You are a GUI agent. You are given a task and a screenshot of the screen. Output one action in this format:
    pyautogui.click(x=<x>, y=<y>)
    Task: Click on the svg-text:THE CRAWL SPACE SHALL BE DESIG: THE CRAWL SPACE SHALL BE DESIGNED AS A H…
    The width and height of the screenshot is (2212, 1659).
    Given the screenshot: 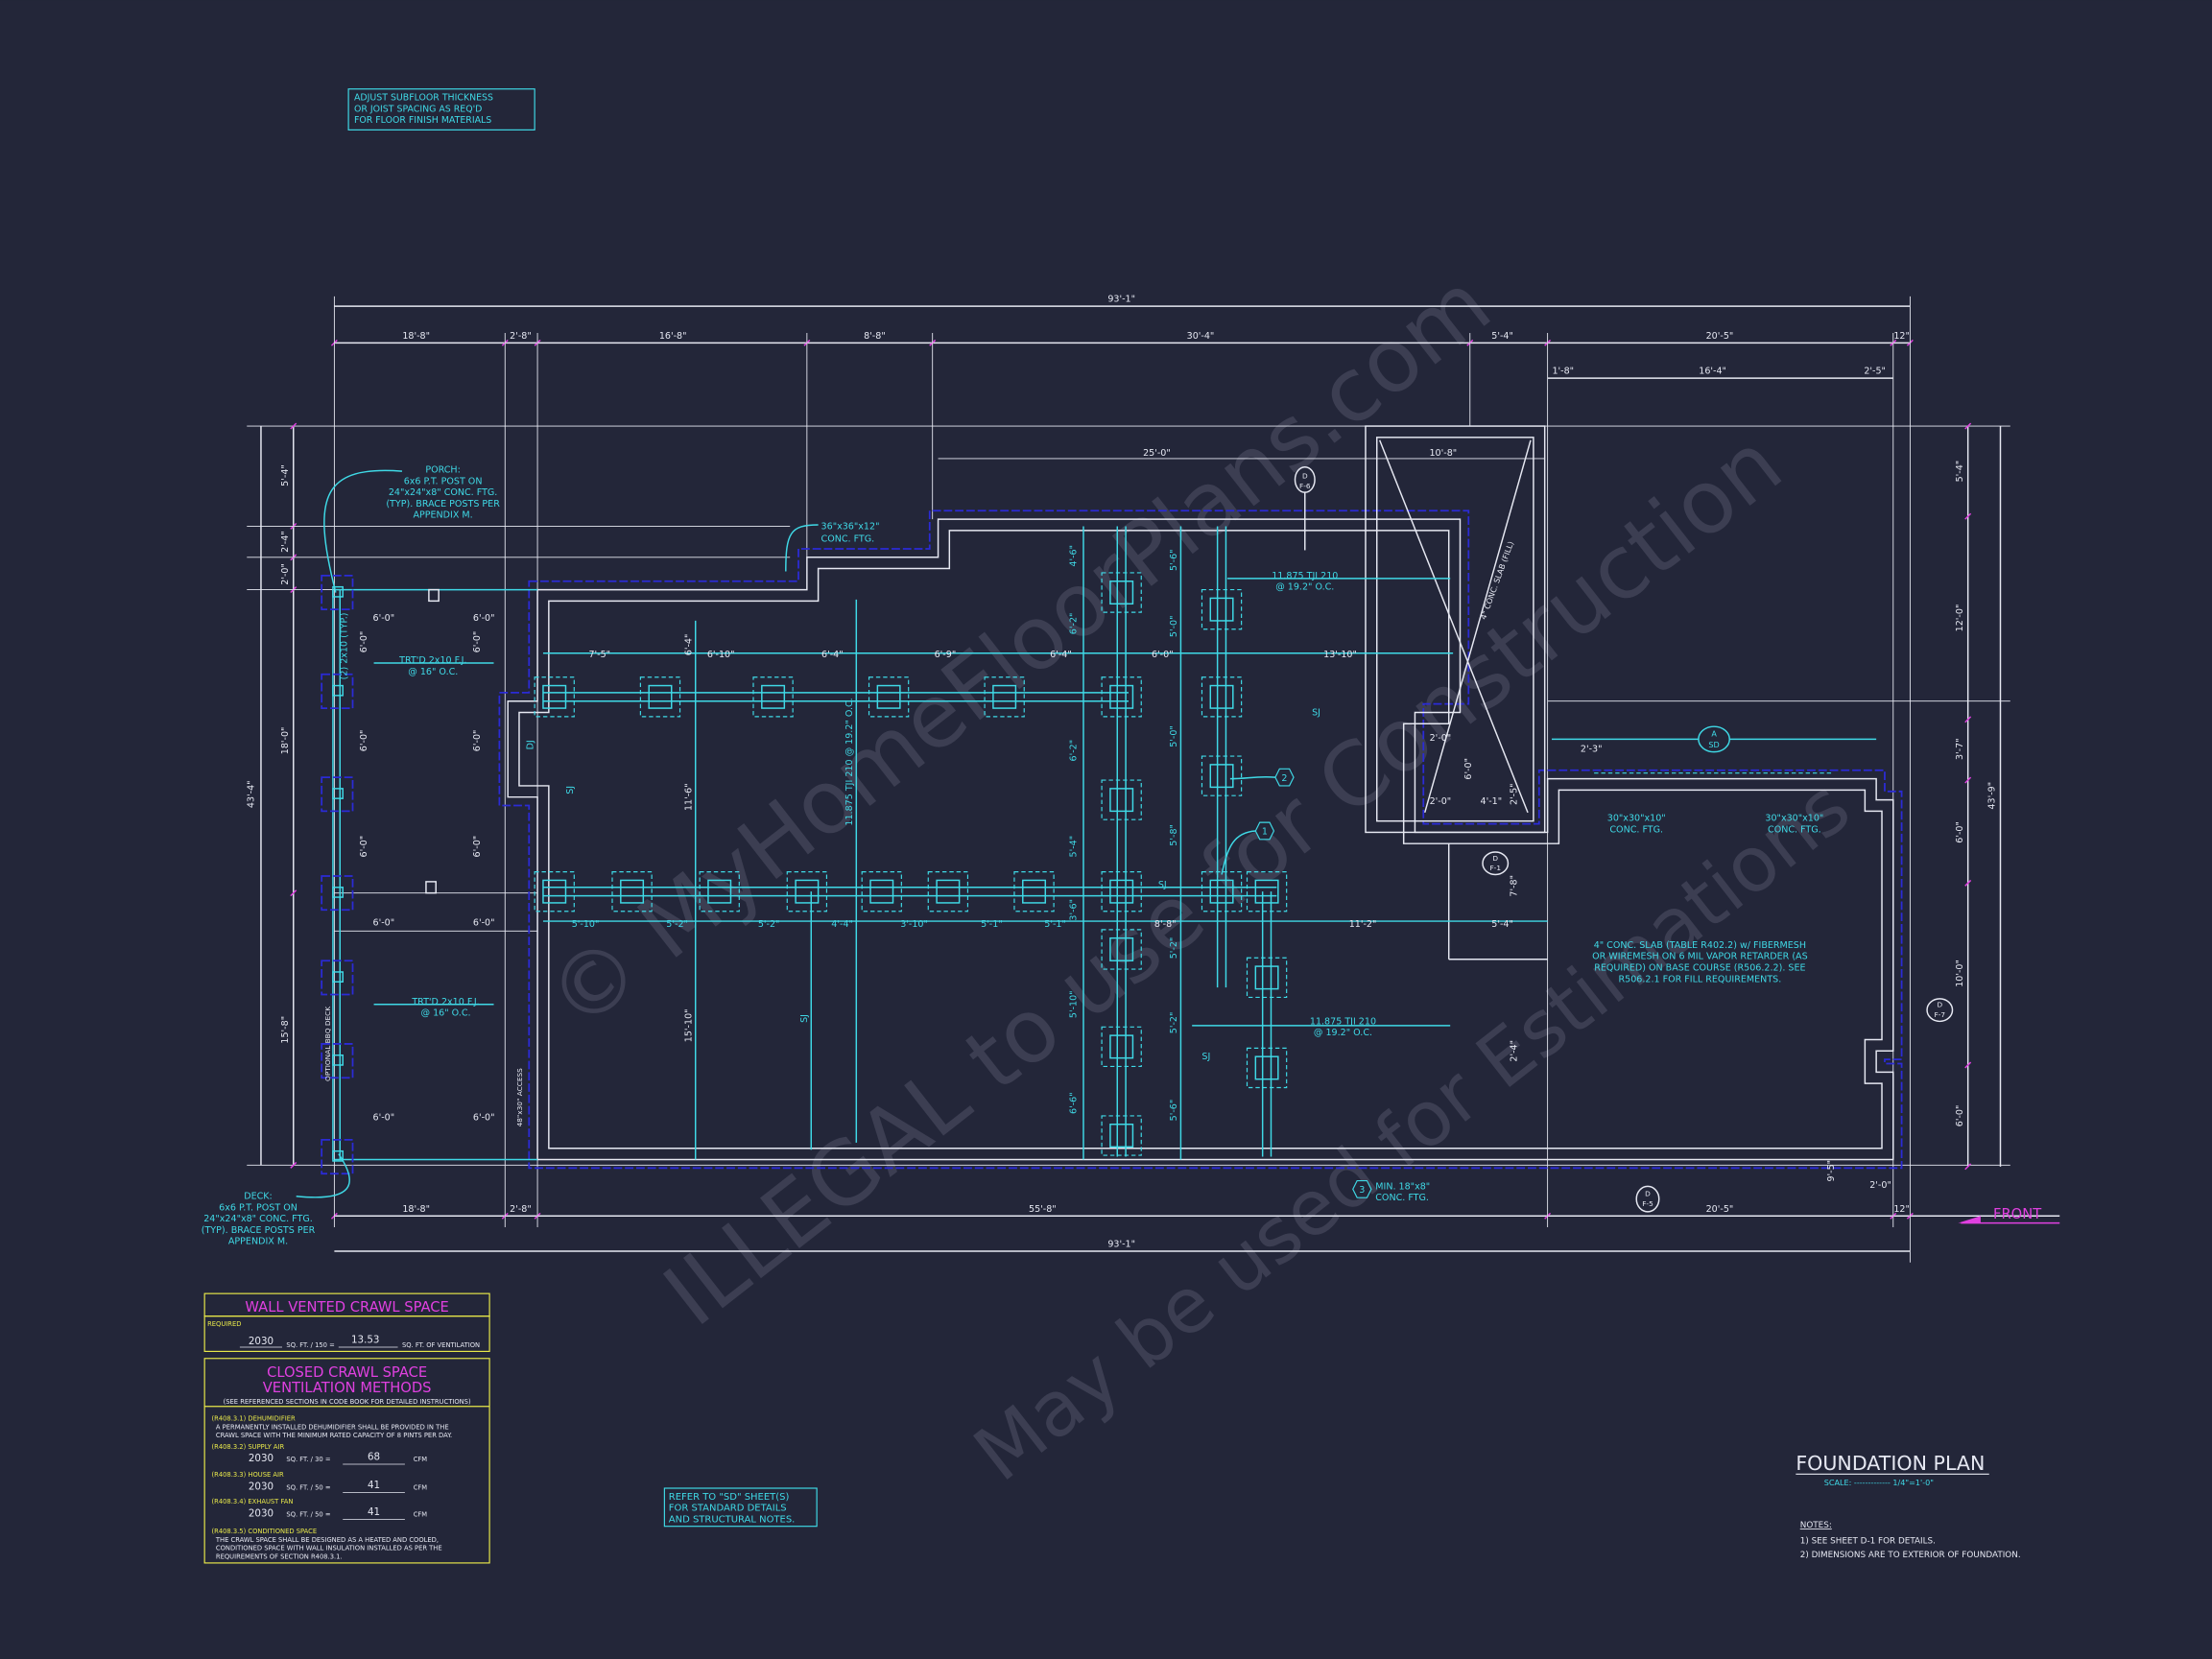 What is the action you would take?
    pyautogui.click(x=327, y=1540)
    